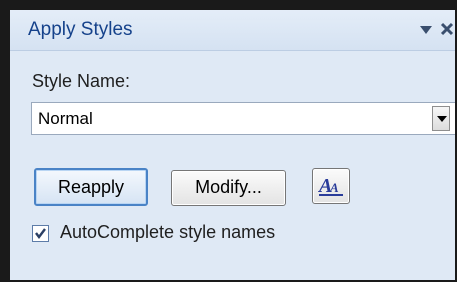 The width and height of the screenshot is (457, 282). Describe the element at coordinates (81, 81) in the screenshot. I see `style-name-label: Style Name:` at that location.